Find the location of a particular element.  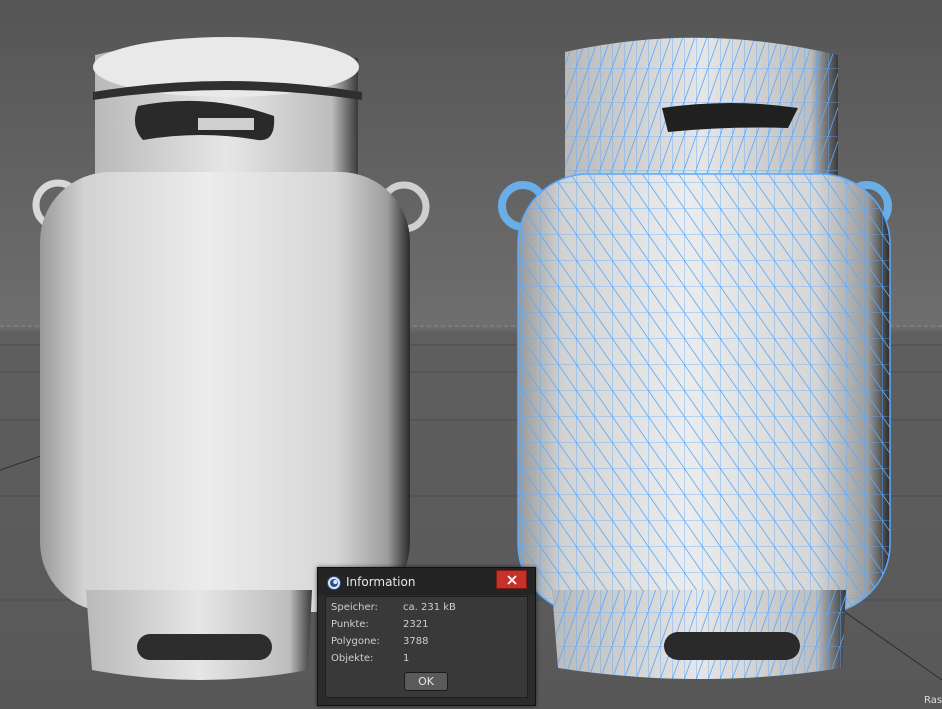

info-label: Objekte: is located at coordinates (352, 658).